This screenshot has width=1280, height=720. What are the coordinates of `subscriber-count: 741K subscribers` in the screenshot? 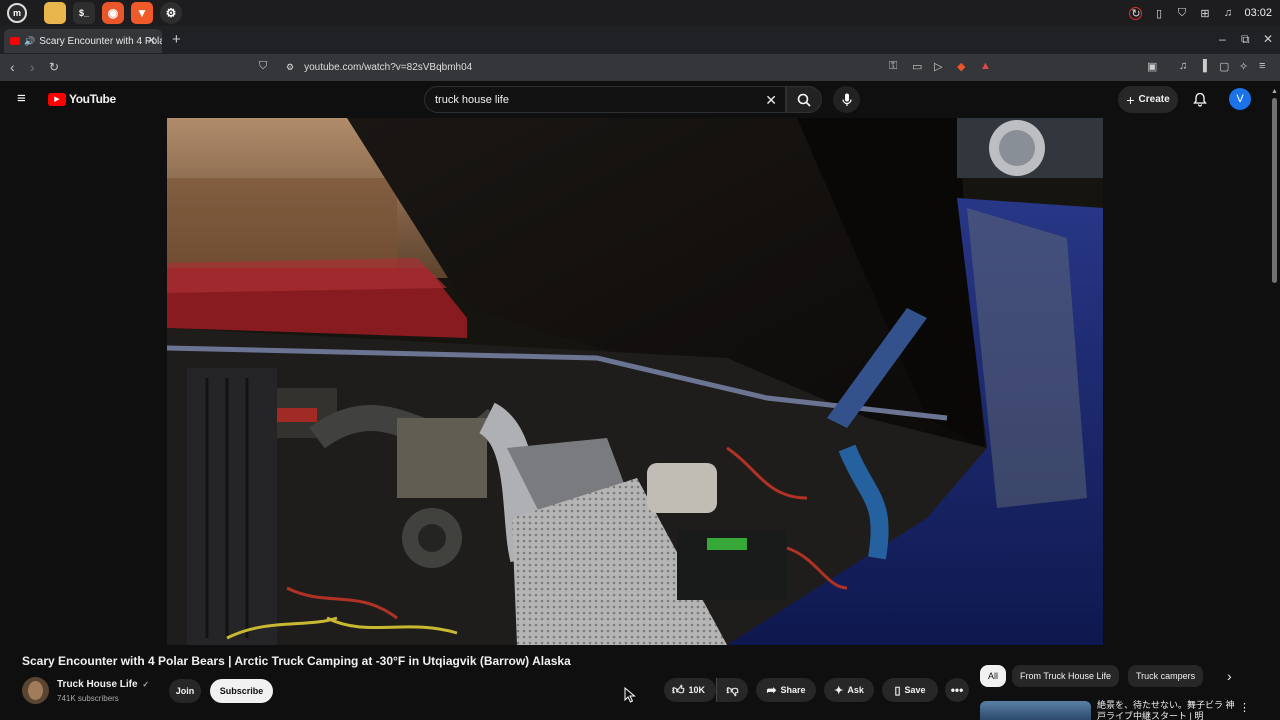 It's located at (88, 698).